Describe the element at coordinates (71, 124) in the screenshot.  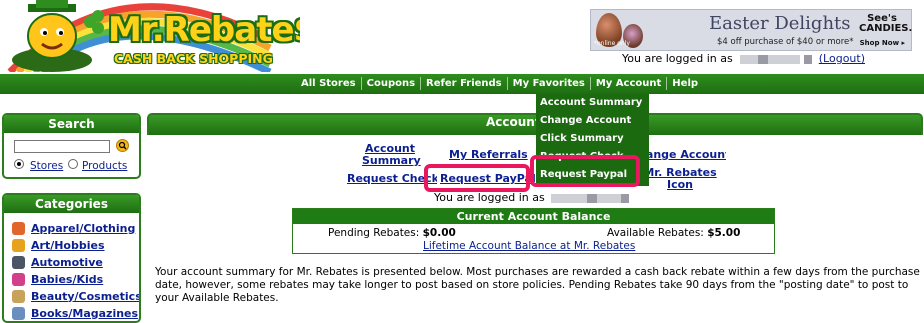
I see `search-panel-title: Search` at that location.